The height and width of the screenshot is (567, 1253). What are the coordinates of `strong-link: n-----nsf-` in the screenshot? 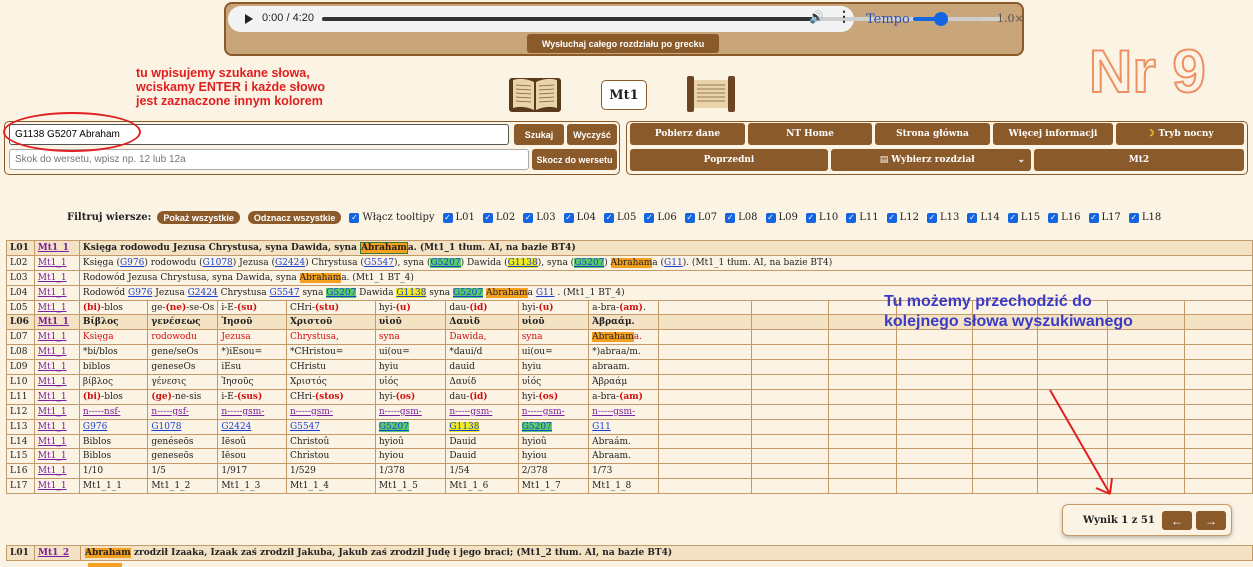 It's located at (101, 412).